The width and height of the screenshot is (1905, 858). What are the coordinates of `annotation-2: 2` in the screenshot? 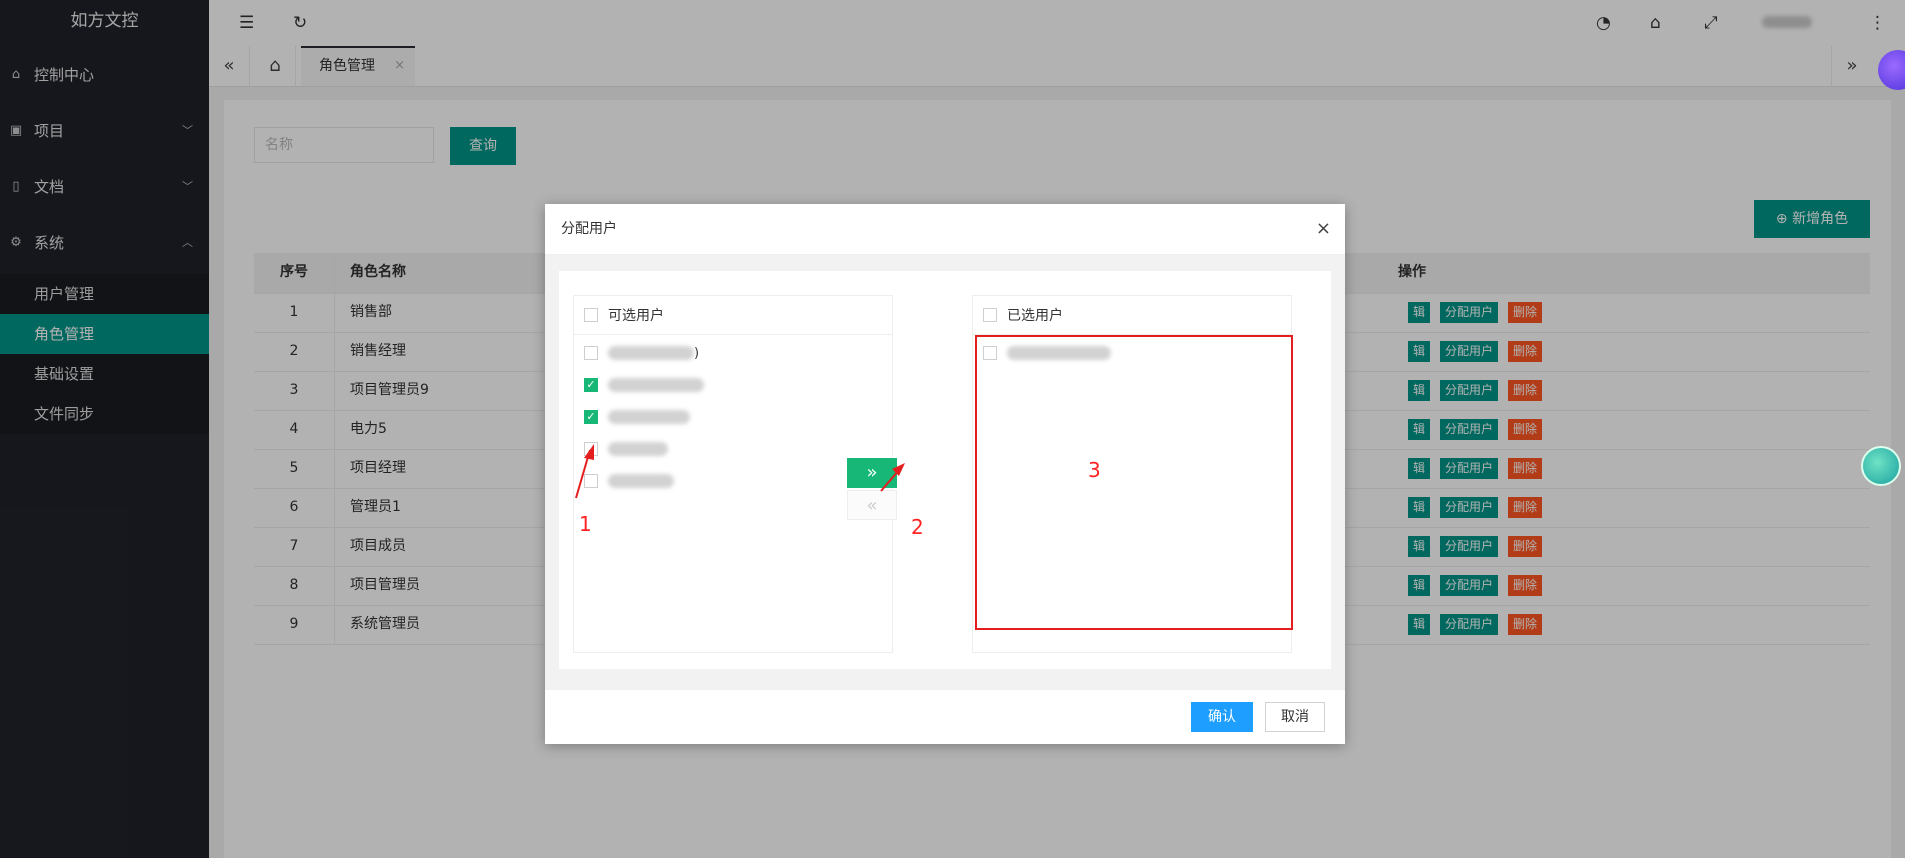 It's located at (917, 527).